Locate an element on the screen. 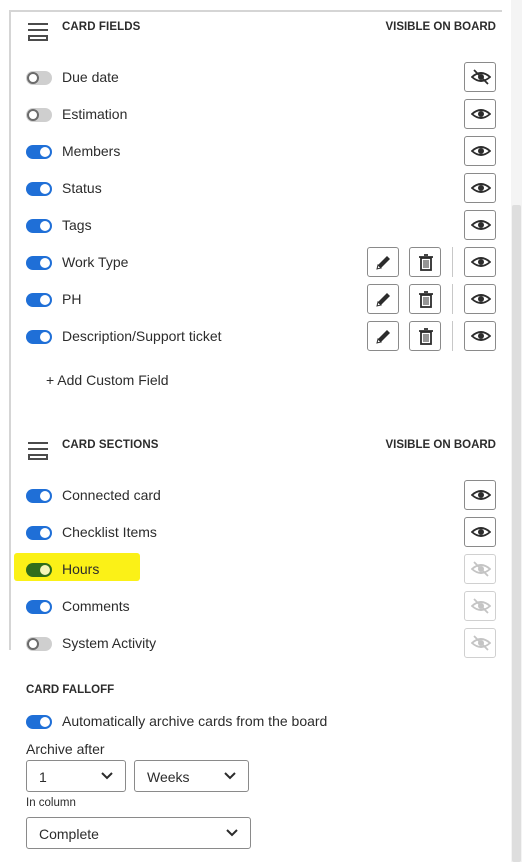  tags-visibility-button is located at coordinates (480, 225).